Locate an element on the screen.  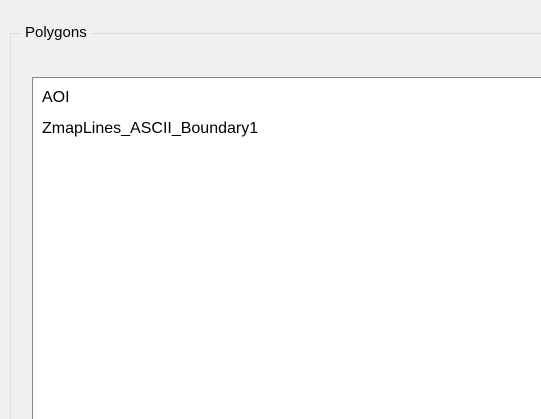
list-item-zmaplines-boundary: ZmapLines_ASCII_Boundary1 is located at coordinates (150, 129).